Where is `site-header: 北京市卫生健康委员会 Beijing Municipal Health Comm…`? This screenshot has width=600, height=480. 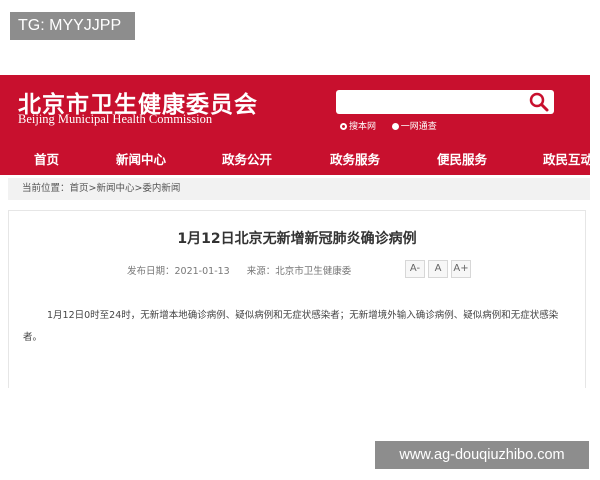
site-header: 北京市卫生健康委员会 Beijing Municipal Health Comm… is located at coordinates (295, 110).